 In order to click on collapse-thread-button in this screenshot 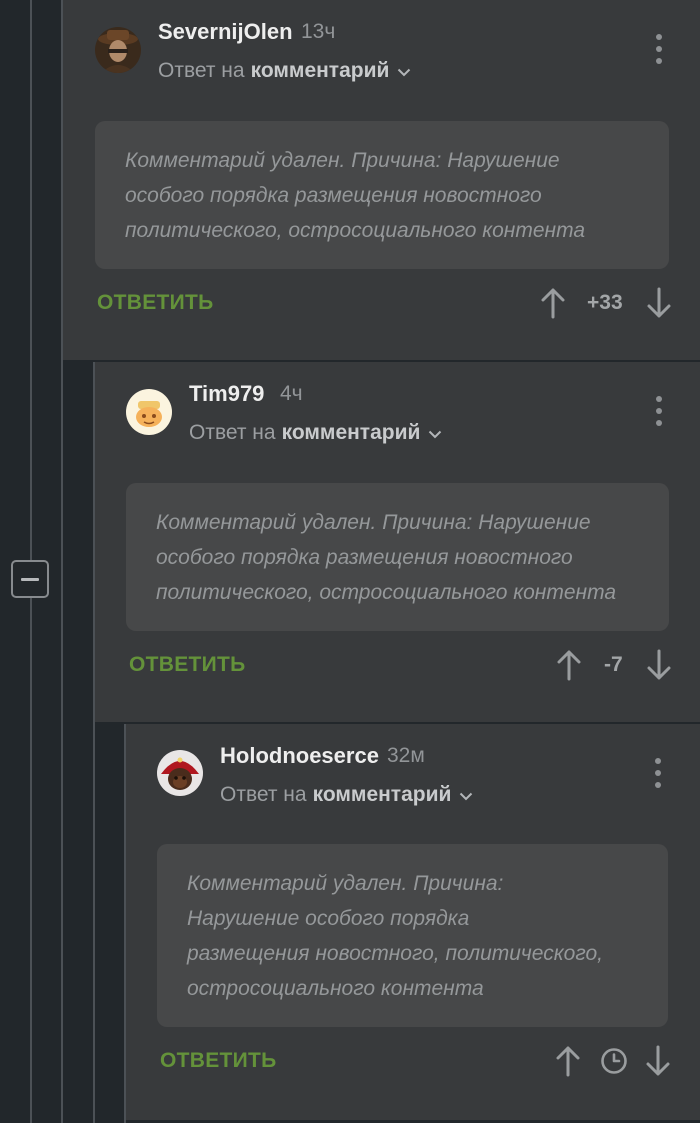, I will do `click(30, 579)`.